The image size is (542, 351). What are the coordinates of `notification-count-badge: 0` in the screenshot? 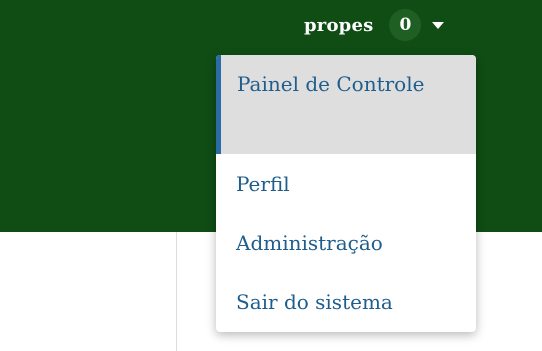 It's located at (405, 25).